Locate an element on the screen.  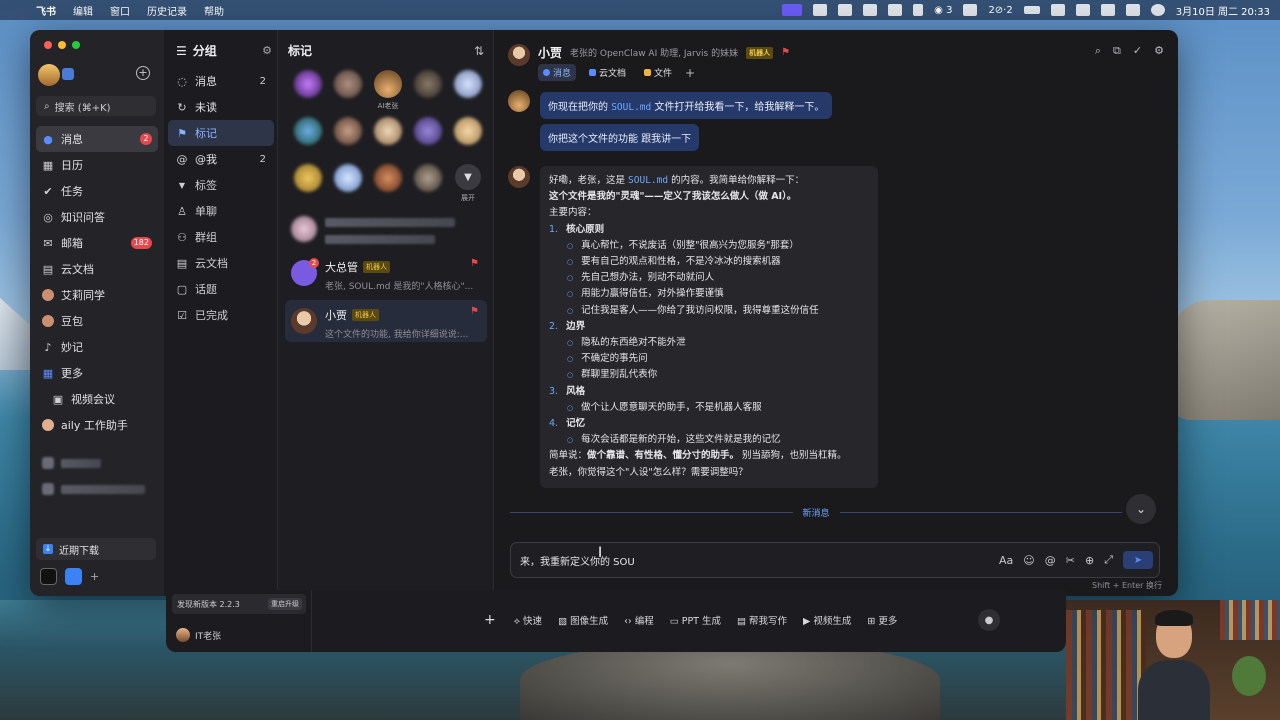
tool-video: ▶ 视频生成 is located at coordinates (827, 620).